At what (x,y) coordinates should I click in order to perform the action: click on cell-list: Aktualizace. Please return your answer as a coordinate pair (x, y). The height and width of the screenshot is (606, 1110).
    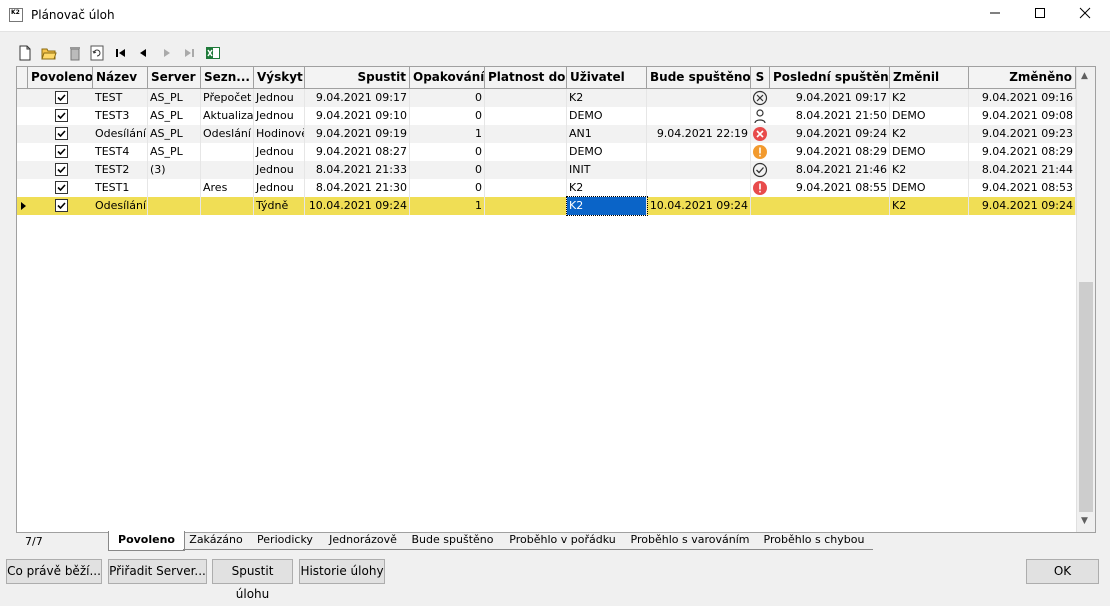
    Looking at the image, I should click on (227, 116).